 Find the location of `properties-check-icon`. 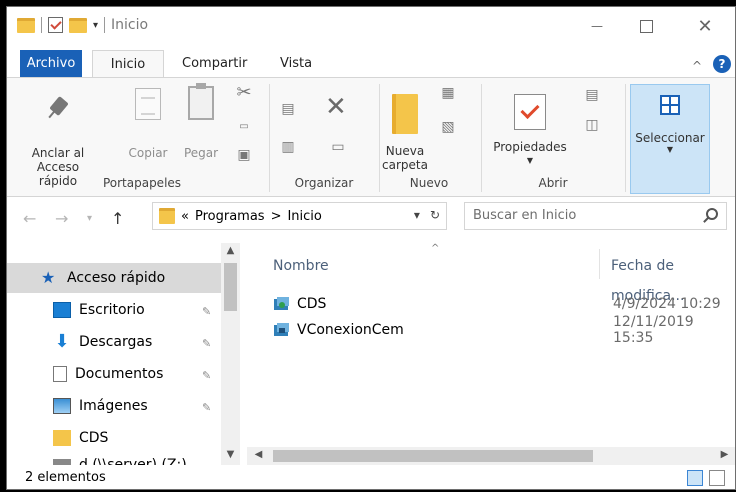

properties-check-icon is located at coordinates (530, 112).